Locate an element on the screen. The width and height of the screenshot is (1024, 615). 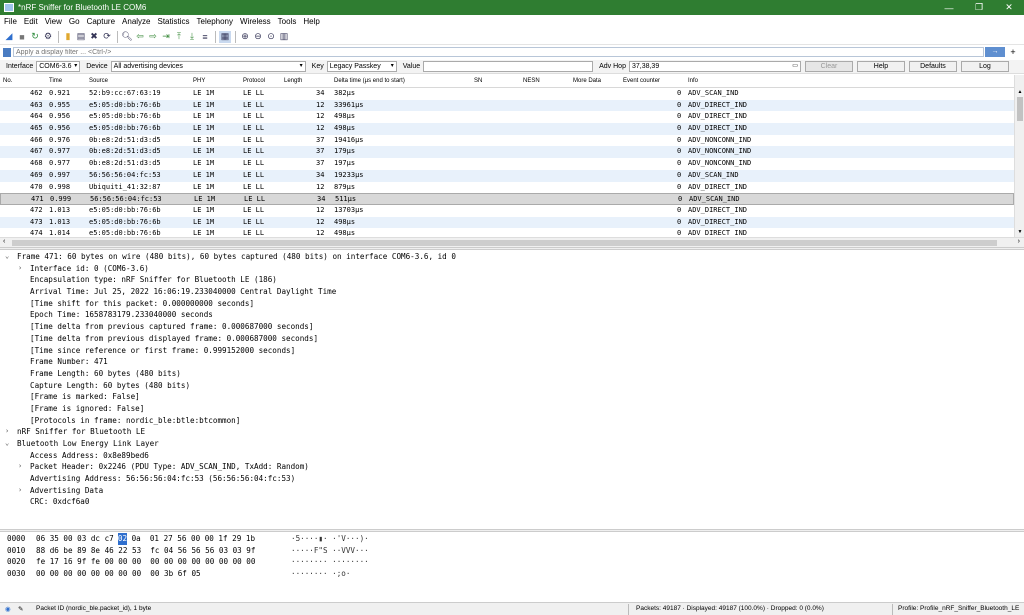
bookmark-icon is located at coordinates (7, 52).